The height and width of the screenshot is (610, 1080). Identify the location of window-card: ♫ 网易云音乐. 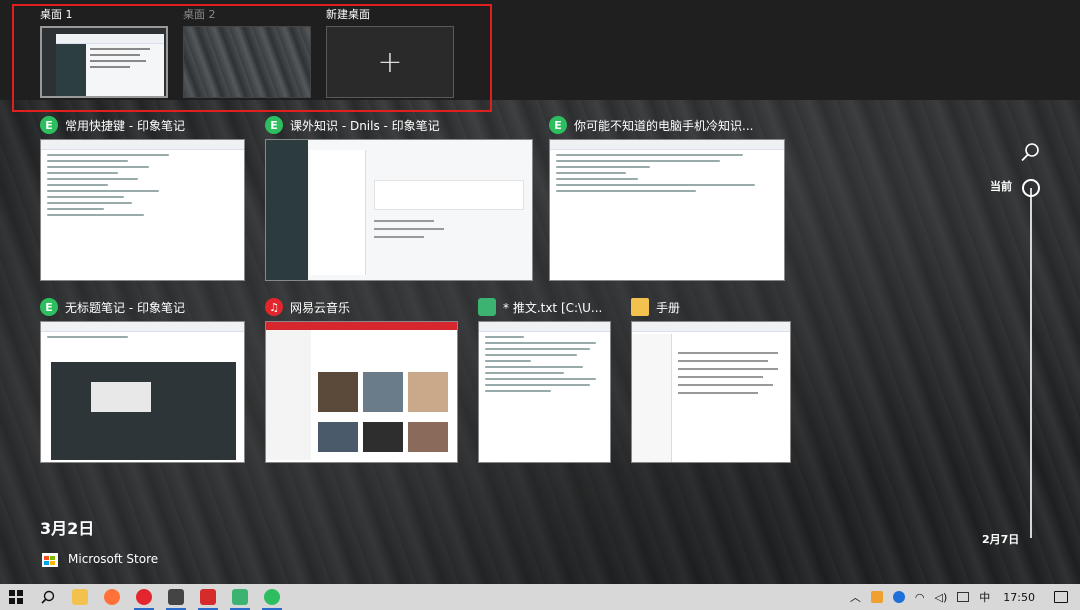
(361, 380).